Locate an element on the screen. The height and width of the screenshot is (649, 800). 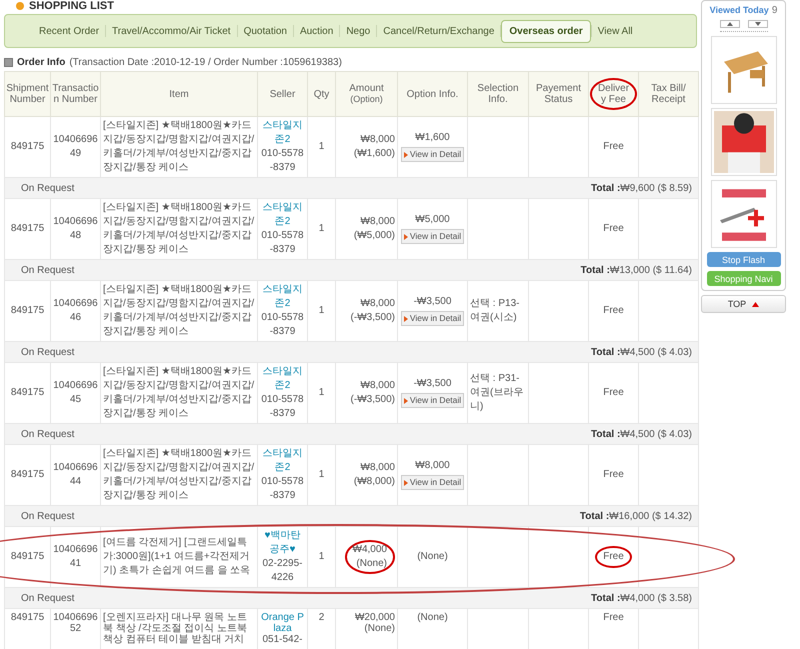
square-bullet-icon is located at coordinates (8, 62).